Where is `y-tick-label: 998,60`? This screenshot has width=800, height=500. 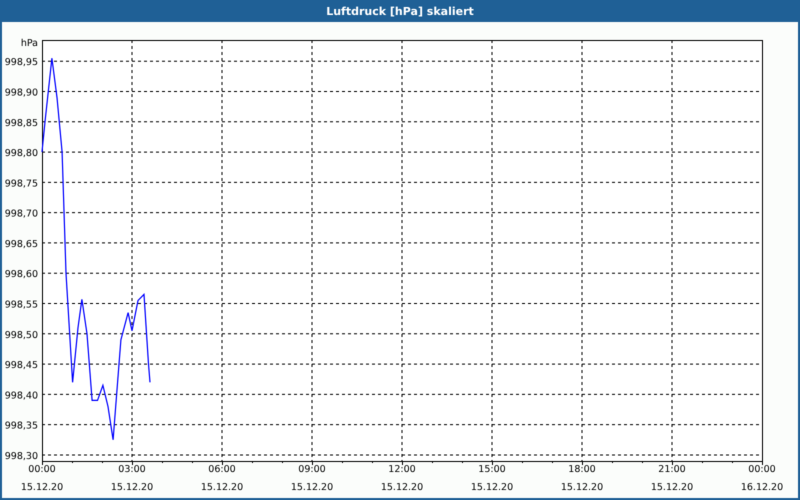 y-tick-label: 998,60 is located at coordinates (21, 274).